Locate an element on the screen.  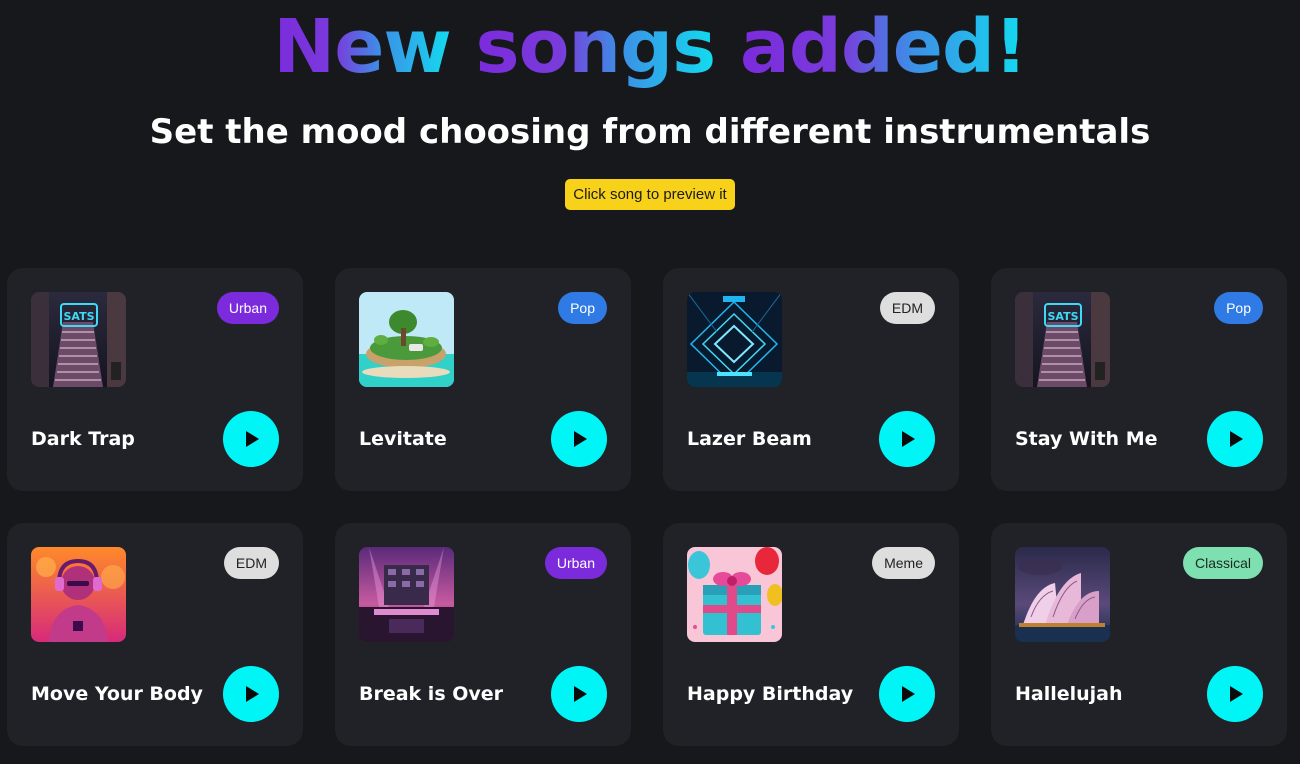
song-title: Hallelujah is located at coordinates (1069, 694).